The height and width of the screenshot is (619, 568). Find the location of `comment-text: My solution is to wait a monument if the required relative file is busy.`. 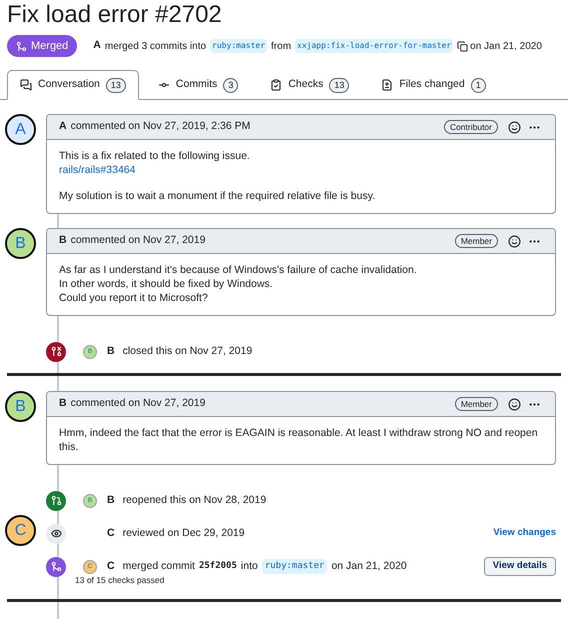

comment-text: My solution is to wait a monument if the required relative file is busy. is located at coordinates (217, 196).